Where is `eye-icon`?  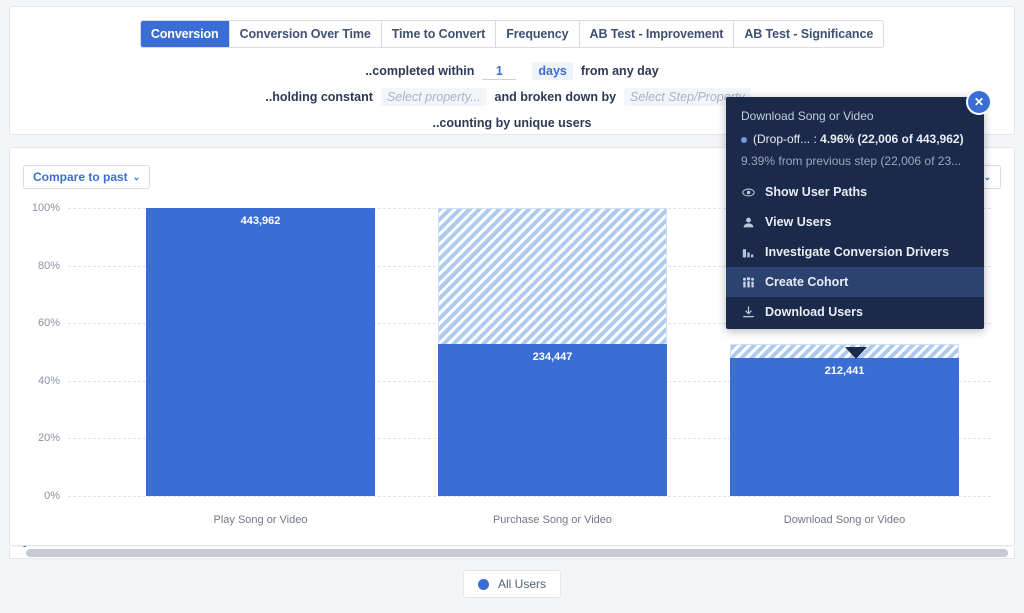
eye-icon is located at coordinates (748, 192).